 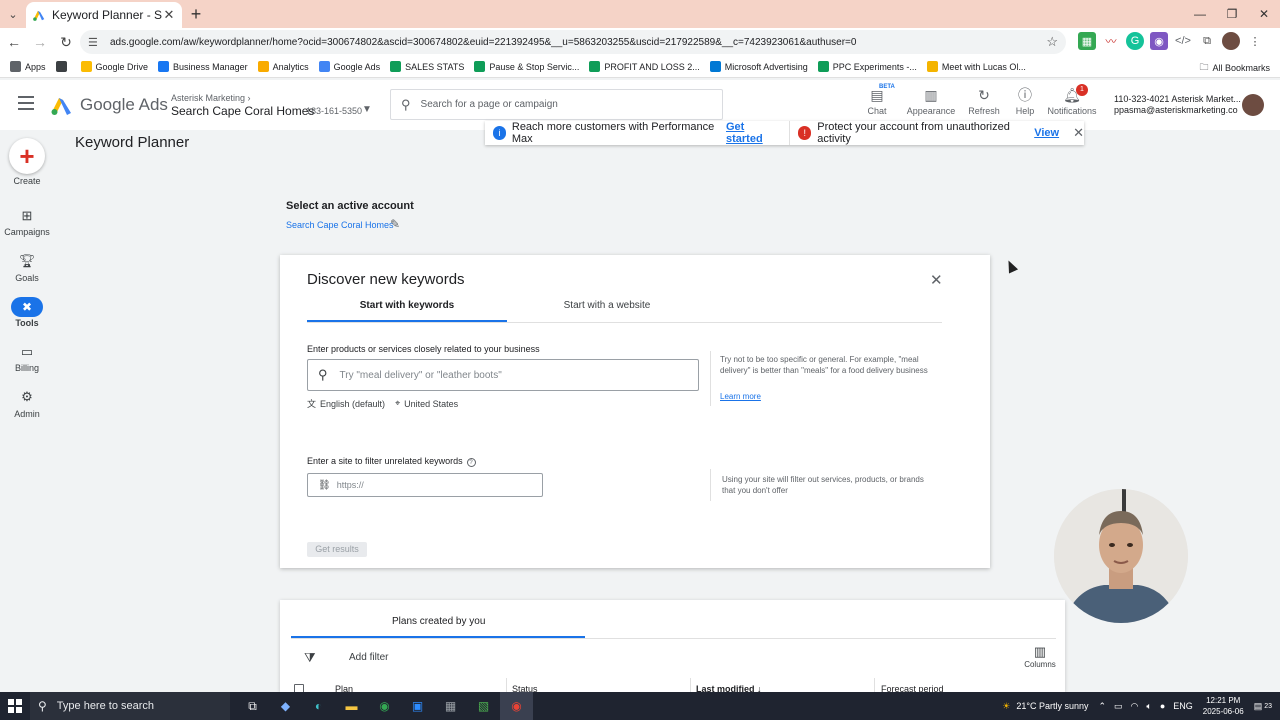 What do you see at coordinates (27, 156) in the screenshot?
I see `create-button: +` at bounding box center [27, 156].